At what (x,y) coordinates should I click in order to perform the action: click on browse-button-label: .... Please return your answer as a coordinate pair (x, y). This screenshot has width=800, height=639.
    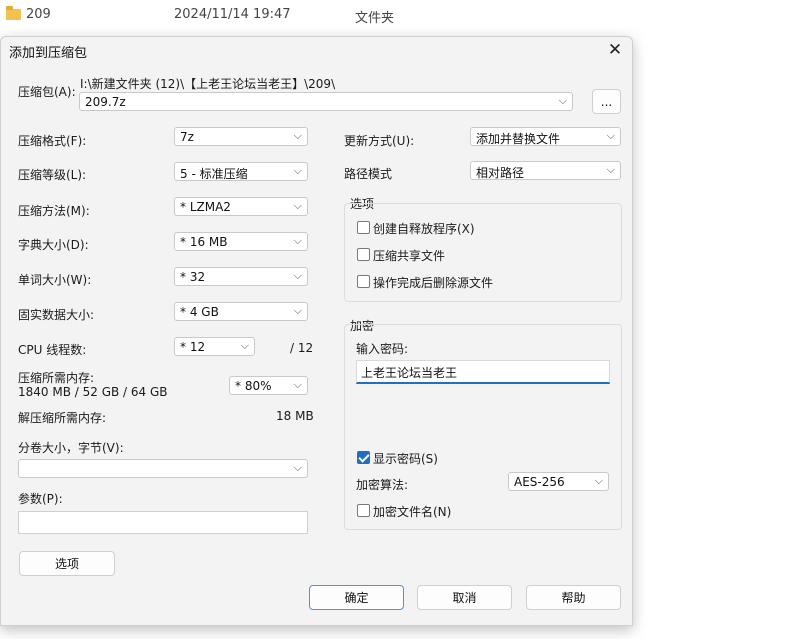
    Looking at the image, I should click on (606, 101).